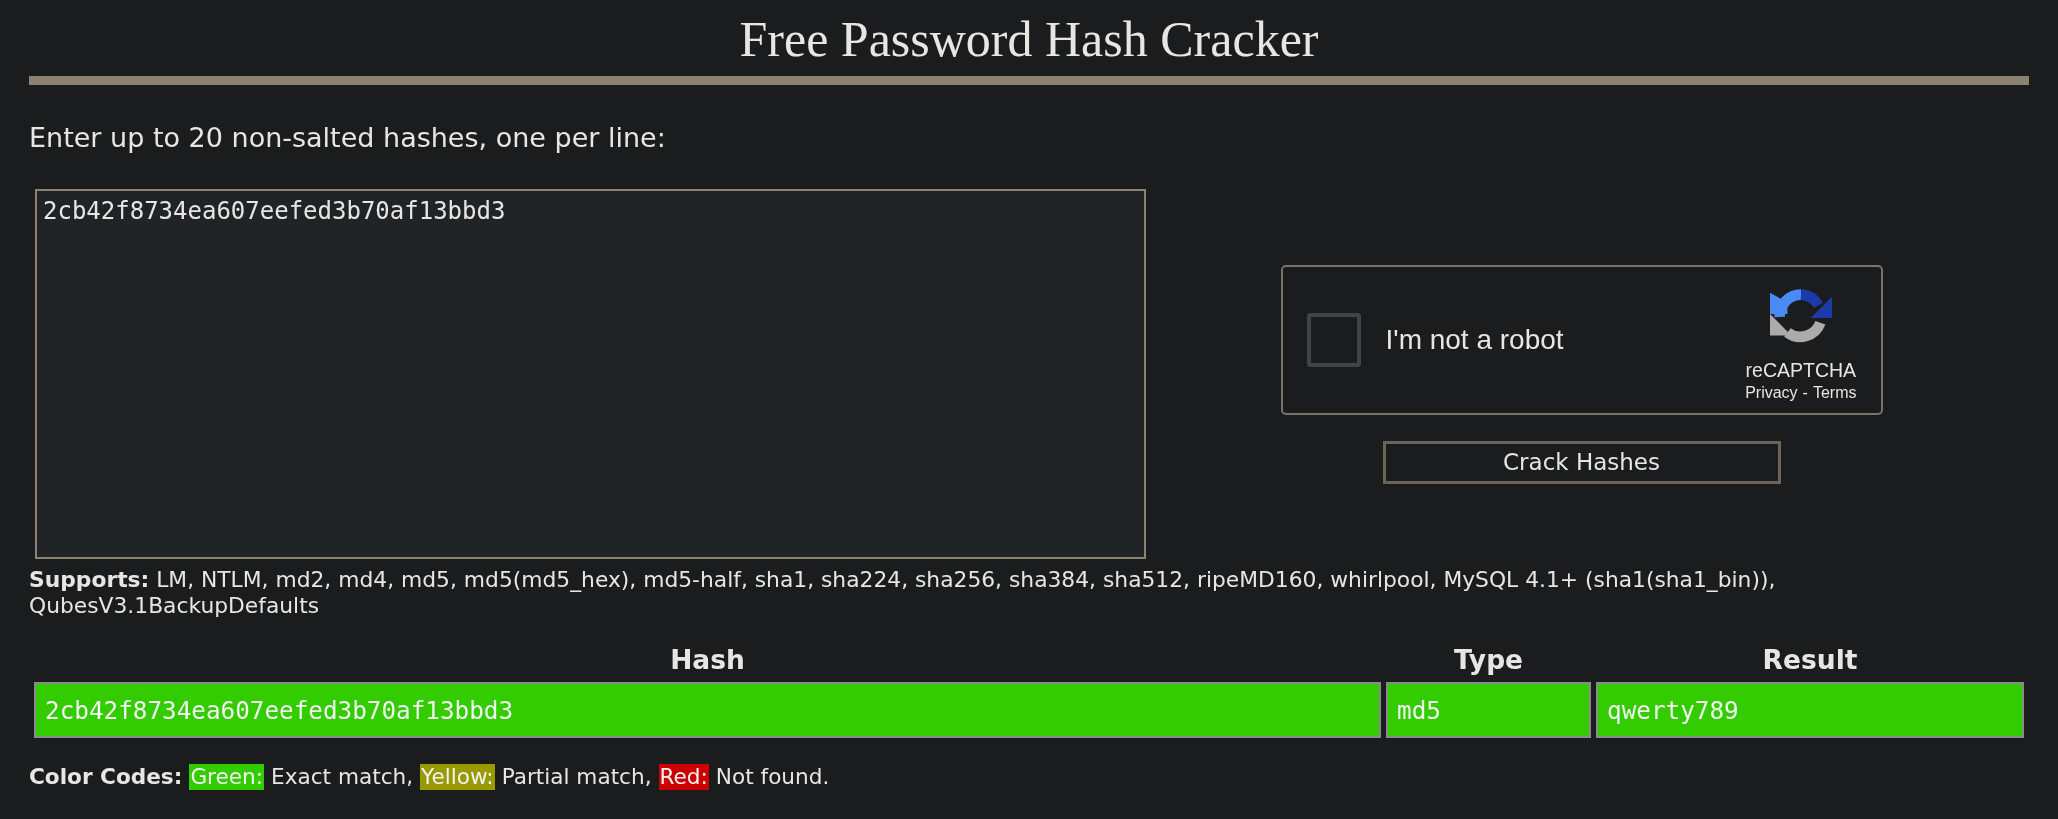  Describe the element at coordinates (1834, 392) in the screenshot. I see `captcha-link: Terms` at that location.